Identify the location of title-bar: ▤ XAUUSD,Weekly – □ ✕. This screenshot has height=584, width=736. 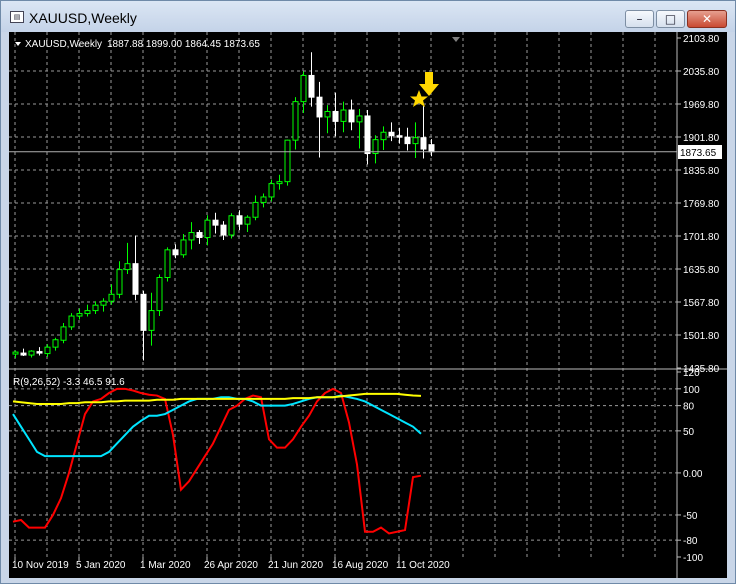
(368, 16).